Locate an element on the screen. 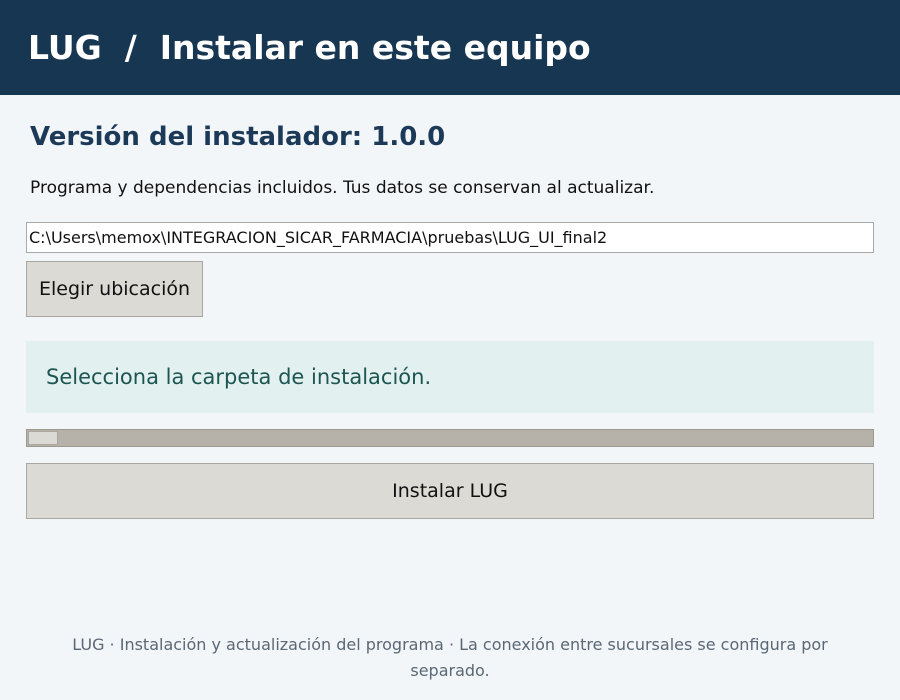  installer-version-heading: Versión del instalador: 1.0.0 is located at coordinates (238, 137).